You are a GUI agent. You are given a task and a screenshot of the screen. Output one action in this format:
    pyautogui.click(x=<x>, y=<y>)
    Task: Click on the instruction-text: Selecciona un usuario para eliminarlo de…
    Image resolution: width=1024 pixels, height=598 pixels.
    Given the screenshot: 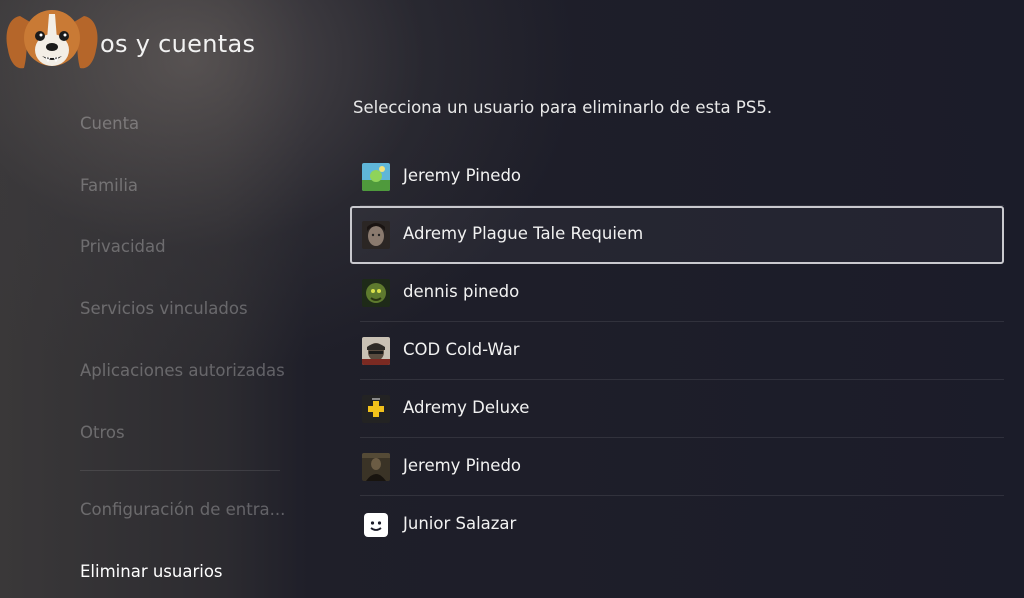 What is the action you would take?
    pyautogui.click(x=563, y=107)
    